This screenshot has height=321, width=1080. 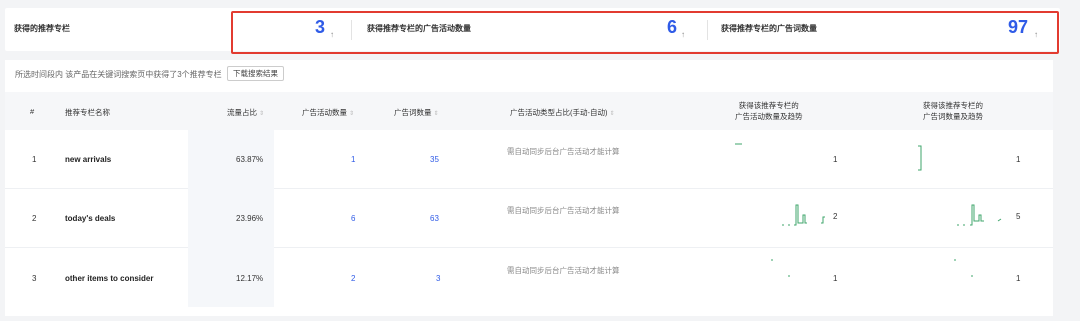 I want to click on row-flow: 63.87%, so click(x=250, y=159).